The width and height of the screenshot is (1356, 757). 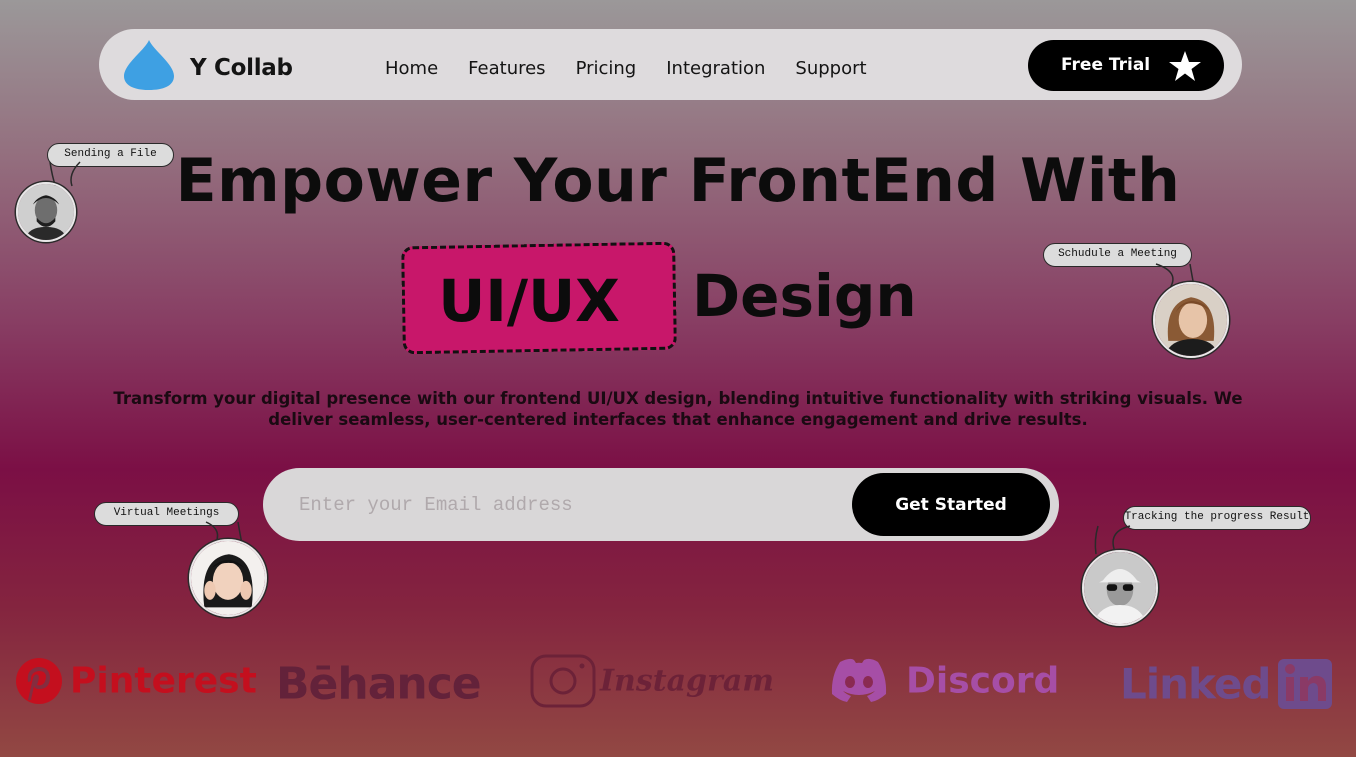 What do you see at coordinates (563, 681) in the screenshot?
I see `instagram-icon` at bounding box center [563, 681].